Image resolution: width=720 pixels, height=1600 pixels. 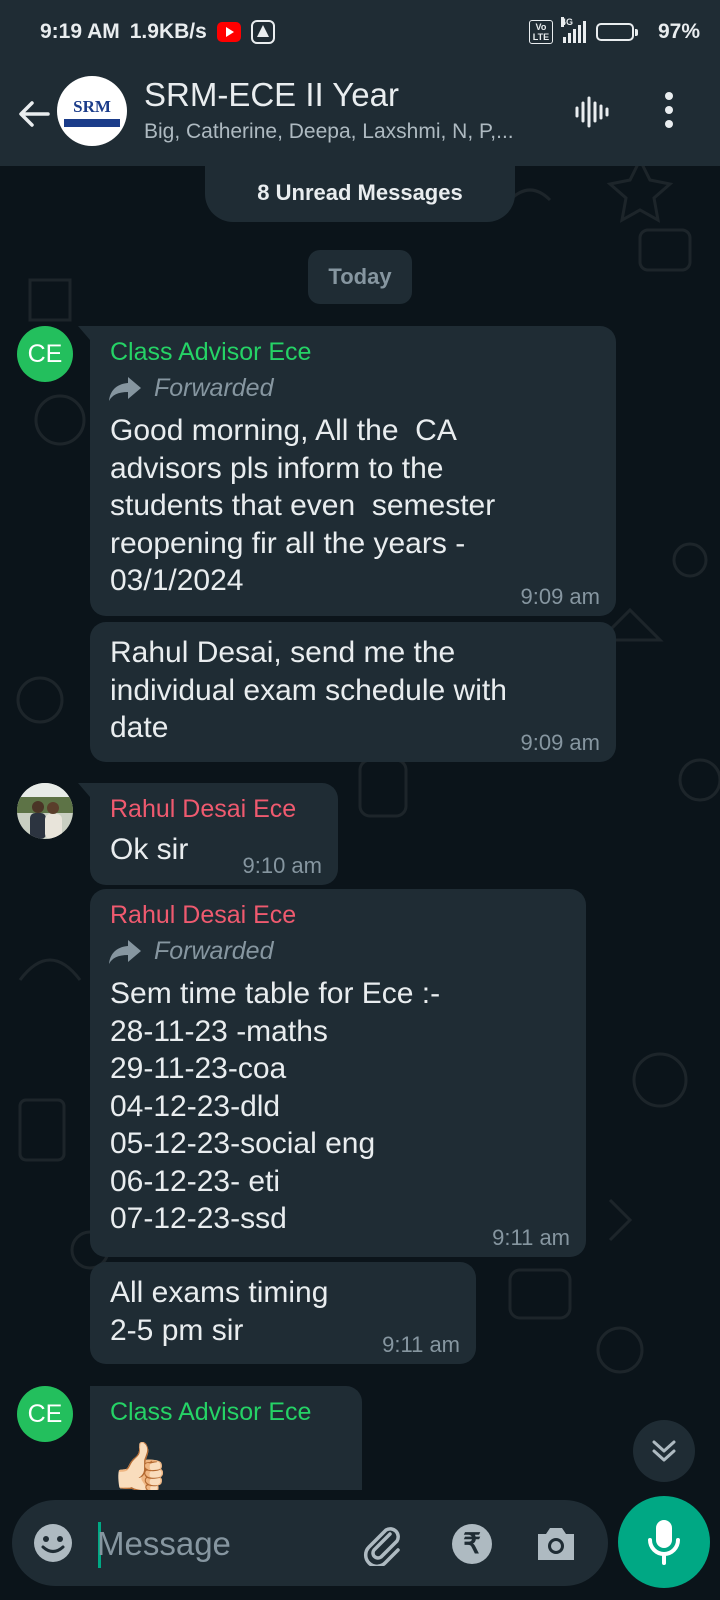 I want to click on back-arrow-icon, so click(x=34, y=114).